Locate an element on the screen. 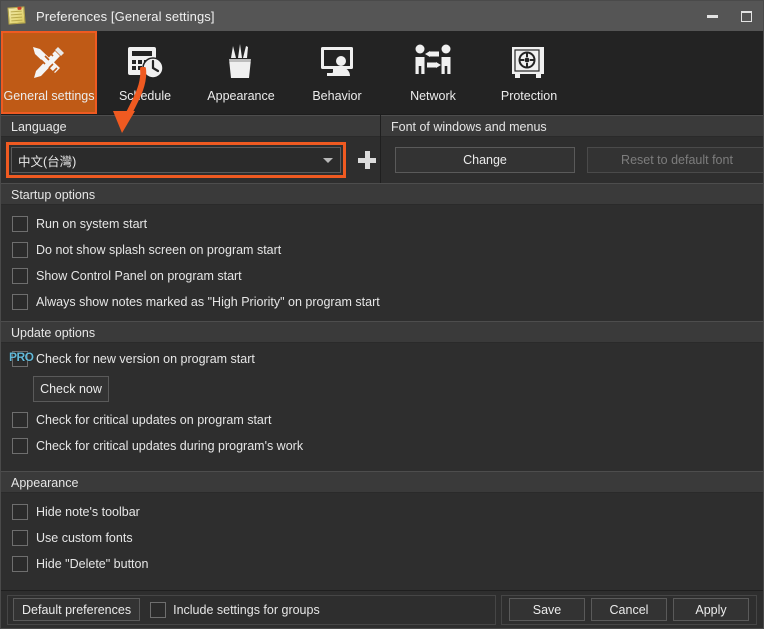 This screenshot has height=629, width=764. language-controls: 中文(台灣) is located at coordinates (191, 160).